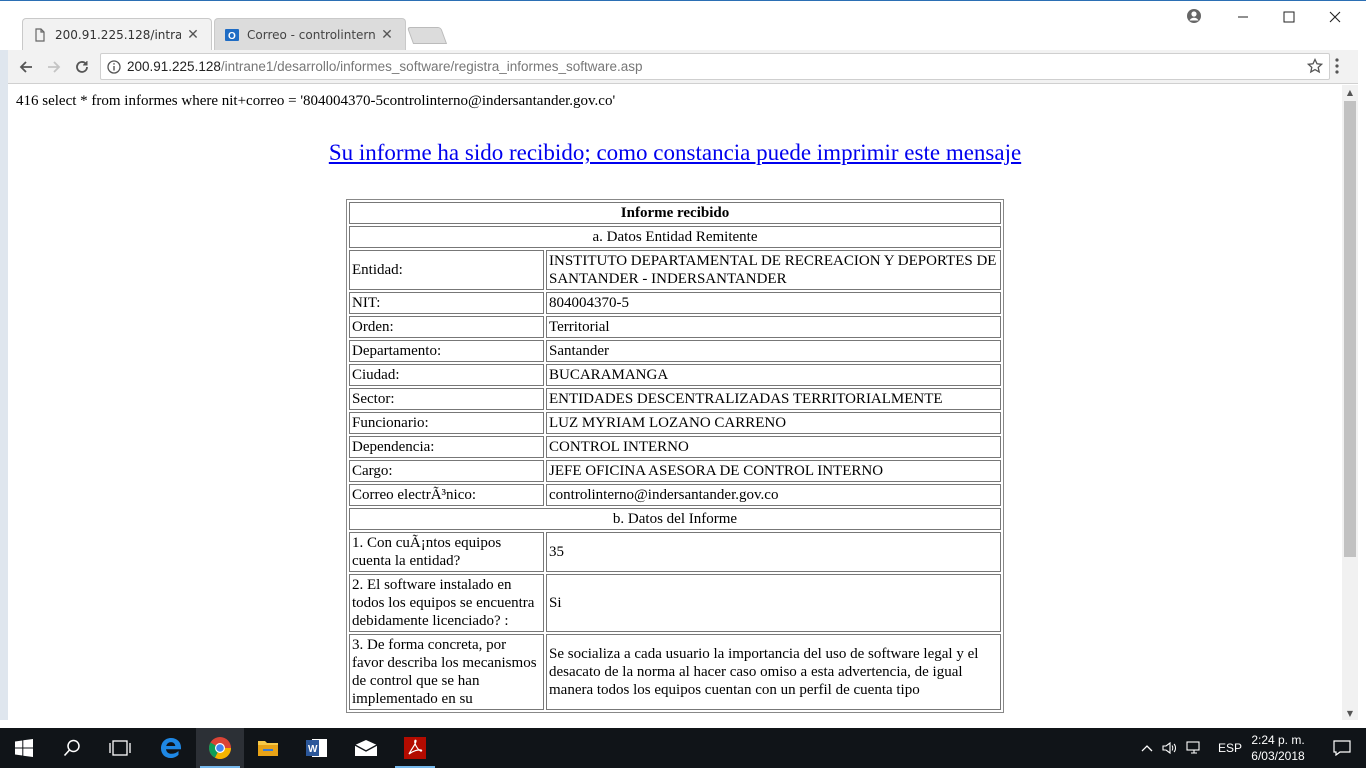  Describe the element at coordinates (675, 237) in the screenshot. I see `section-a-header: a. Datos Entidad Remitente` at that location.